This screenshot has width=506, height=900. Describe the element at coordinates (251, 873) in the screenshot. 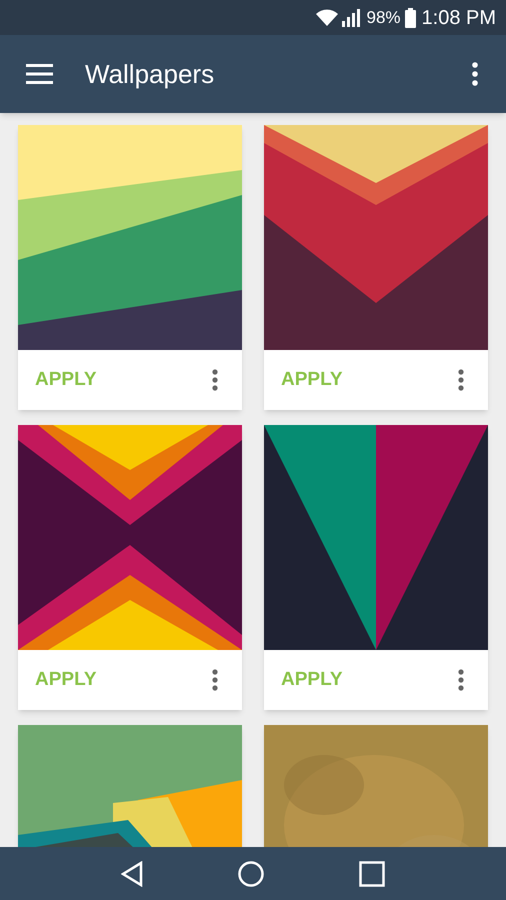

I see `home-icon` at that location.